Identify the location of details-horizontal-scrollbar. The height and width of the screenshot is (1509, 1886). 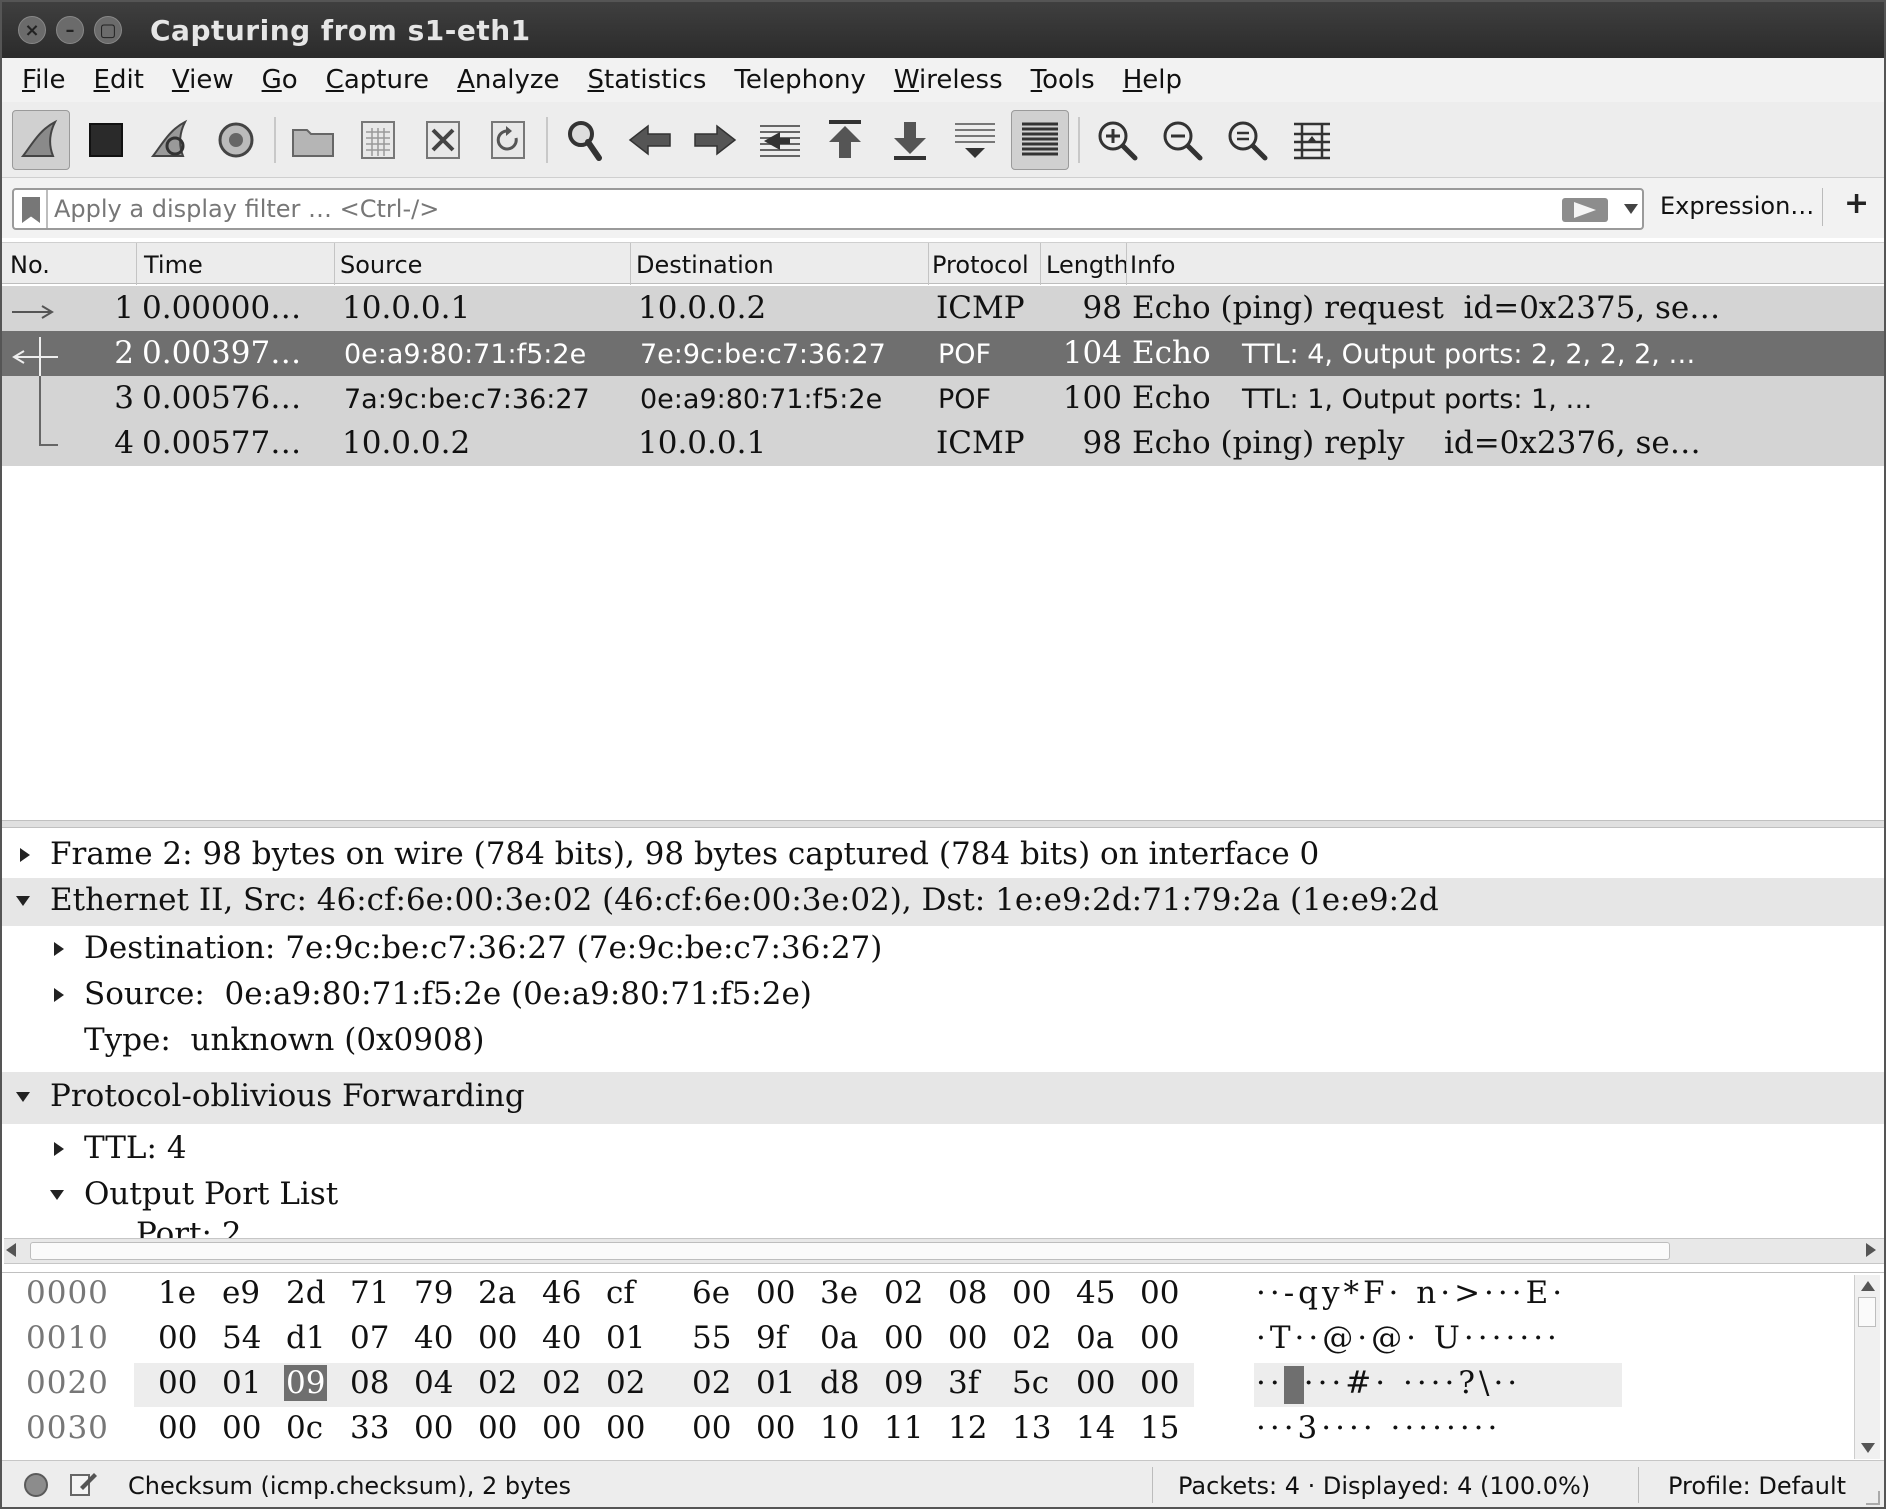
(944, 1251).